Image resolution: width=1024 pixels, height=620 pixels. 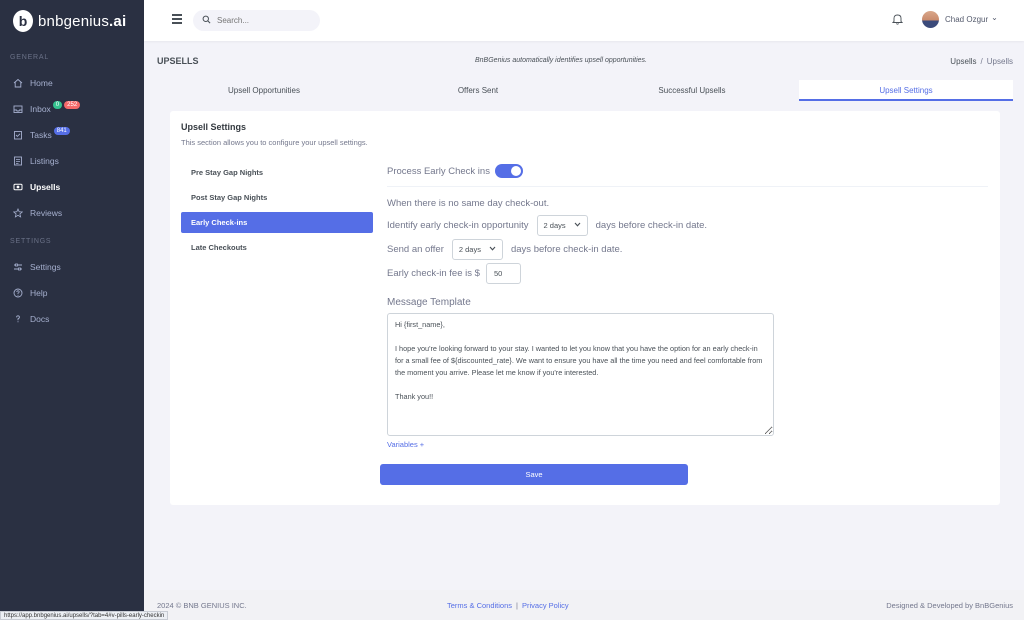 I want to click on tasks-badge: 841, so click(x=61, y=131).